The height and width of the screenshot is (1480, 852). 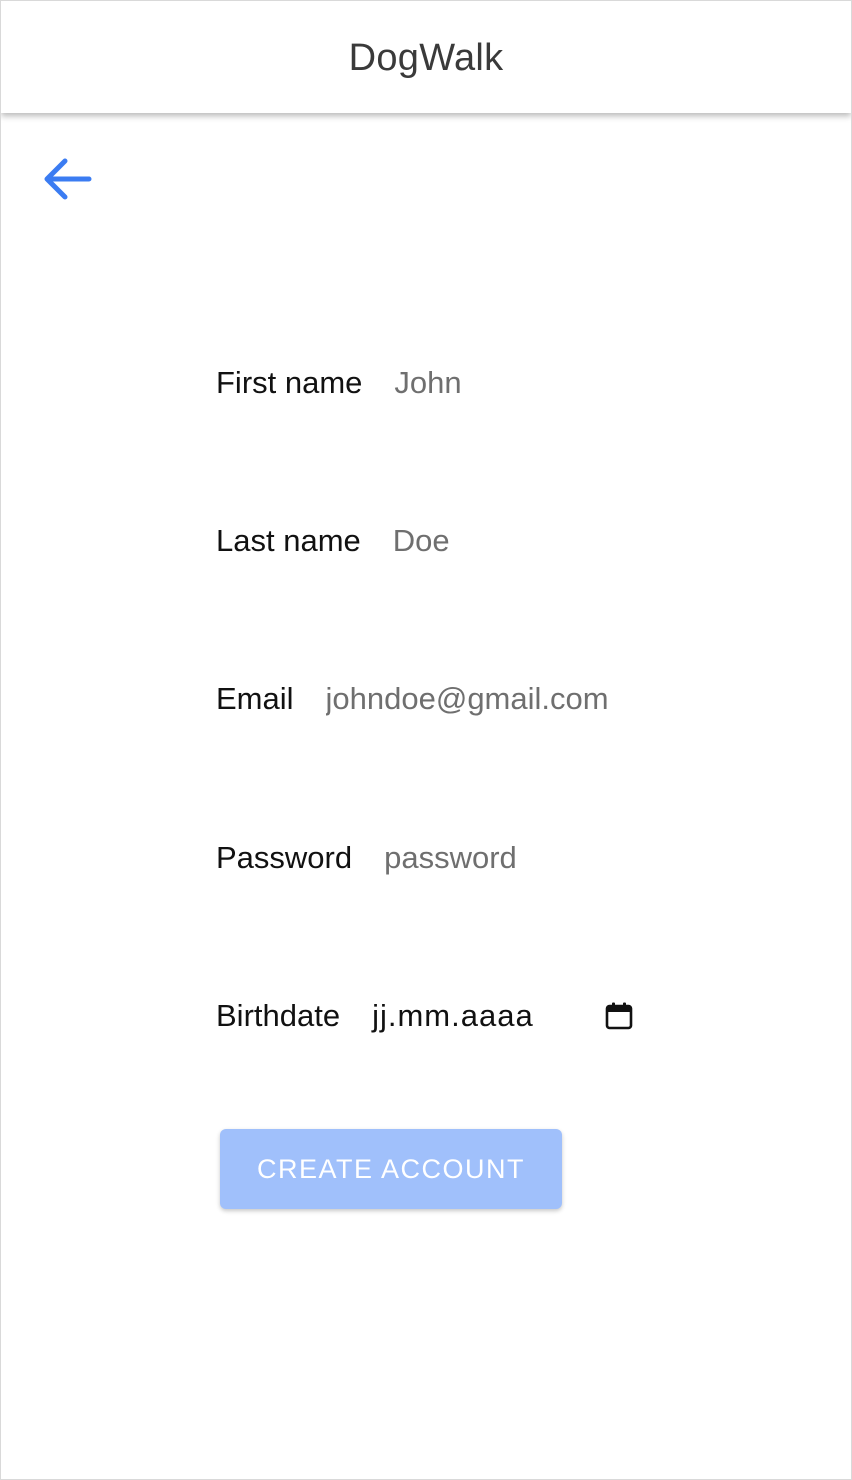 I want to click on email-label: Email, so click(x=255, y=698).